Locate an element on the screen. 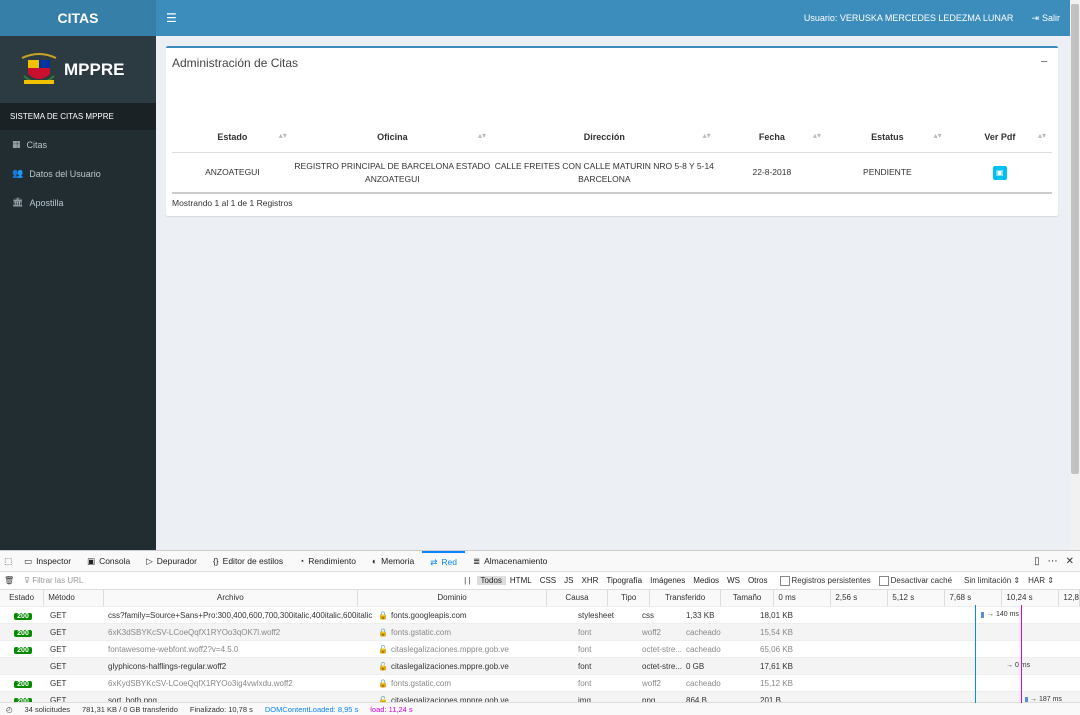  filter-urls-input: ⊽ Filtrar las URL is located at coordinates (244, 580).